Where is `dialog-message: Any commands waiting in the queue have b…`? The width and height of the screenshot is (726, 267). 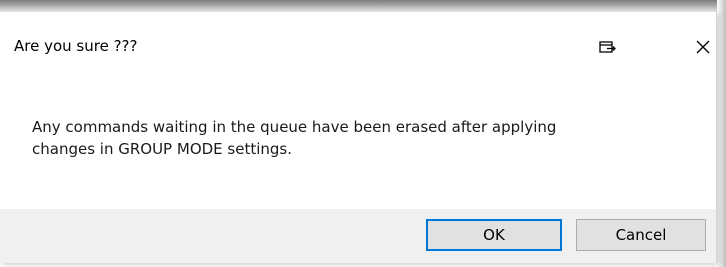
dialog-message: Any commands waiting in the queue have b… is located at coordinates (362, 138).